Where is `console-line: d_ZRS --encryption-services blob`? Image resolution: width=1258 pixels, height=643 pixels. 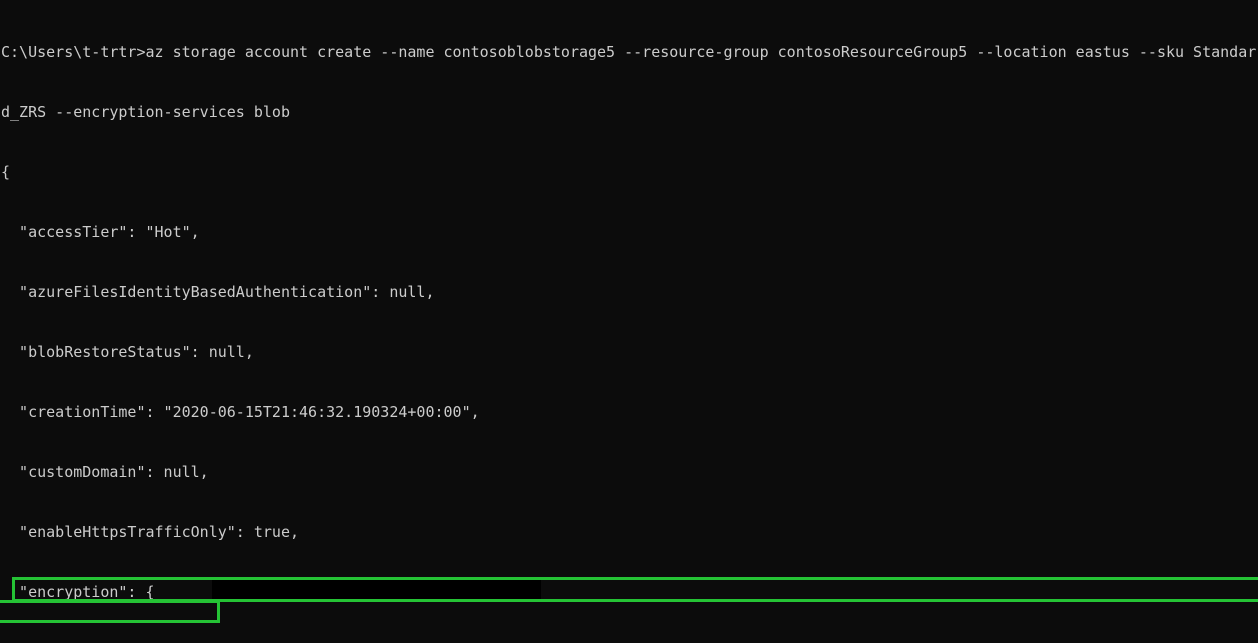 console-line: d_ZRS --encryption-services blob is located at coordinates (145, 112).